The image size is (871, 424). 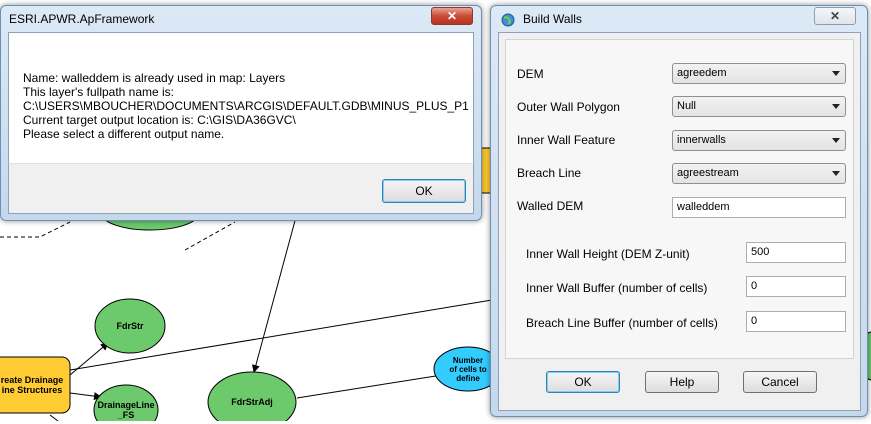 What do you see at coordinates (759, 106) in the screenshot?
I see `outer-wall-select: Null` at bounding box center [759, 106].